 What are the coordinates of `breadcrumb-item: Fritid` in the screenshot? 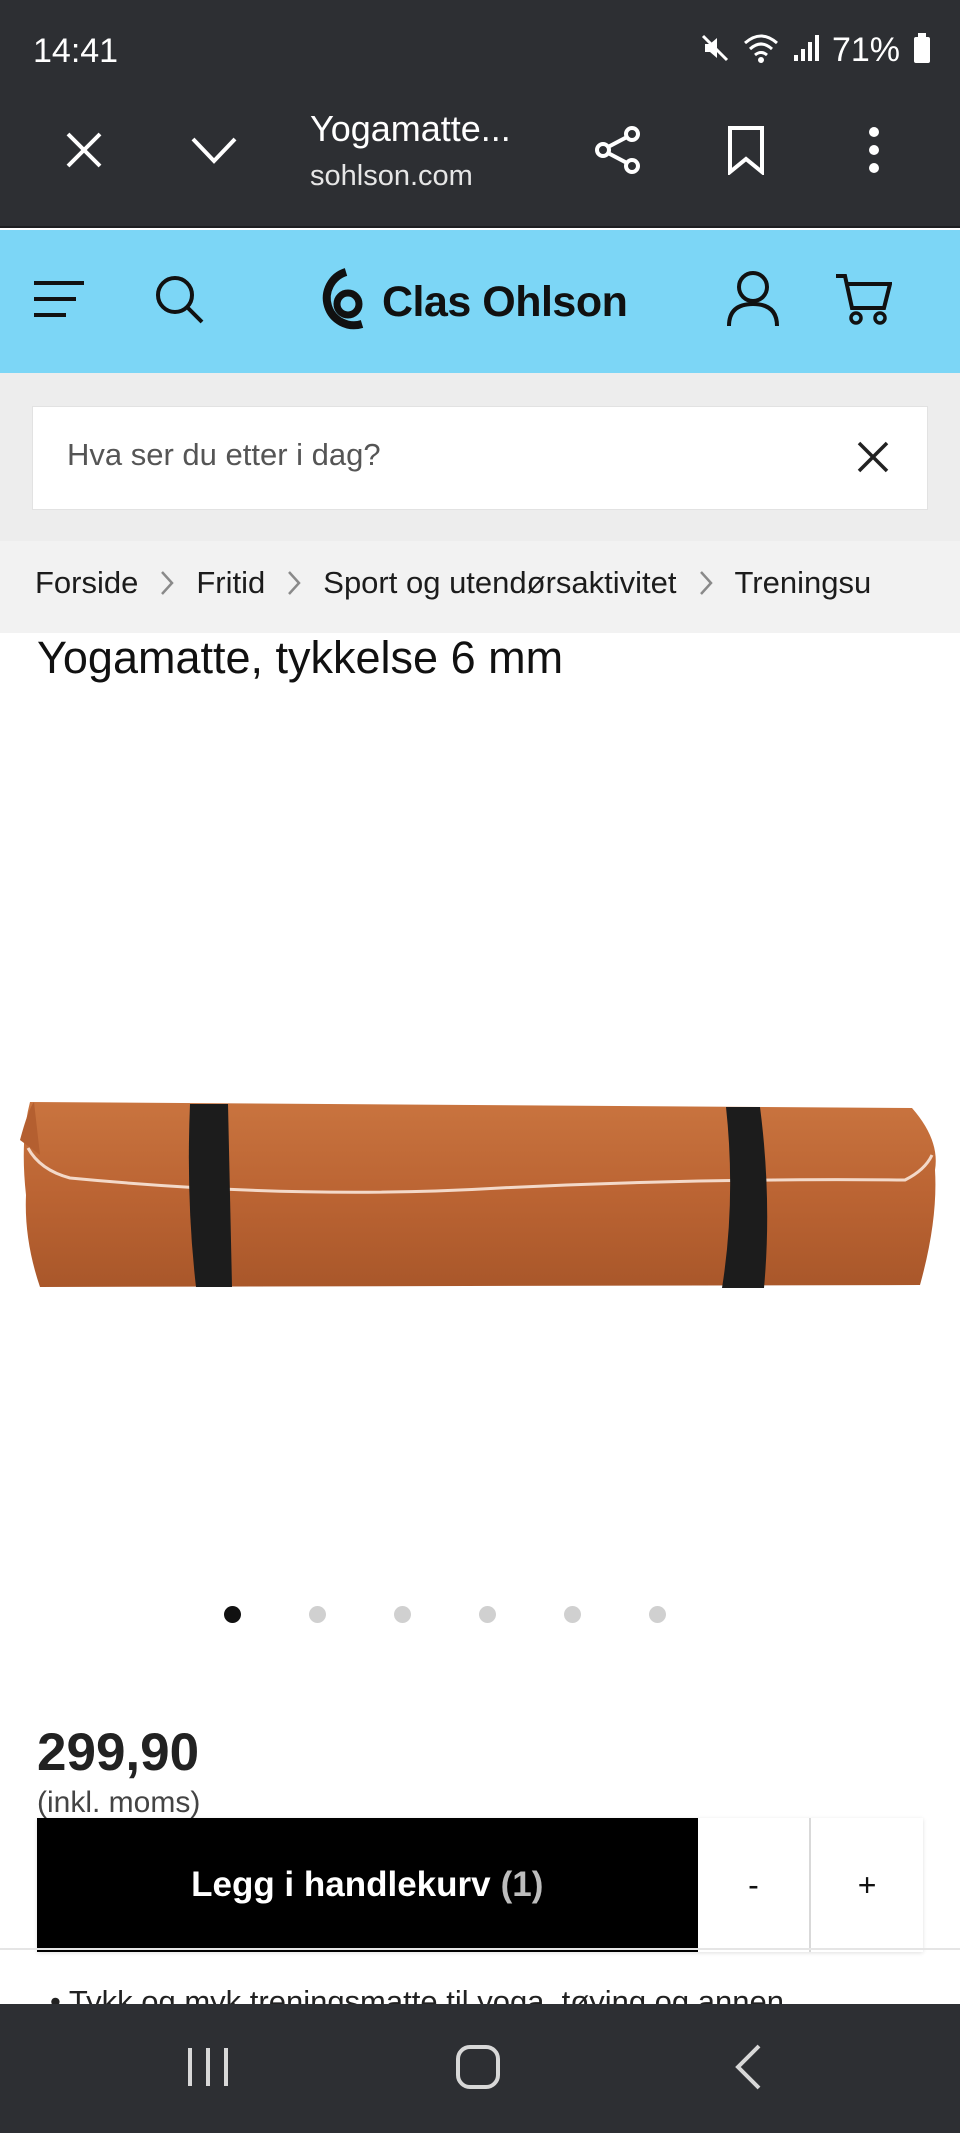 It's located at (230, 583).